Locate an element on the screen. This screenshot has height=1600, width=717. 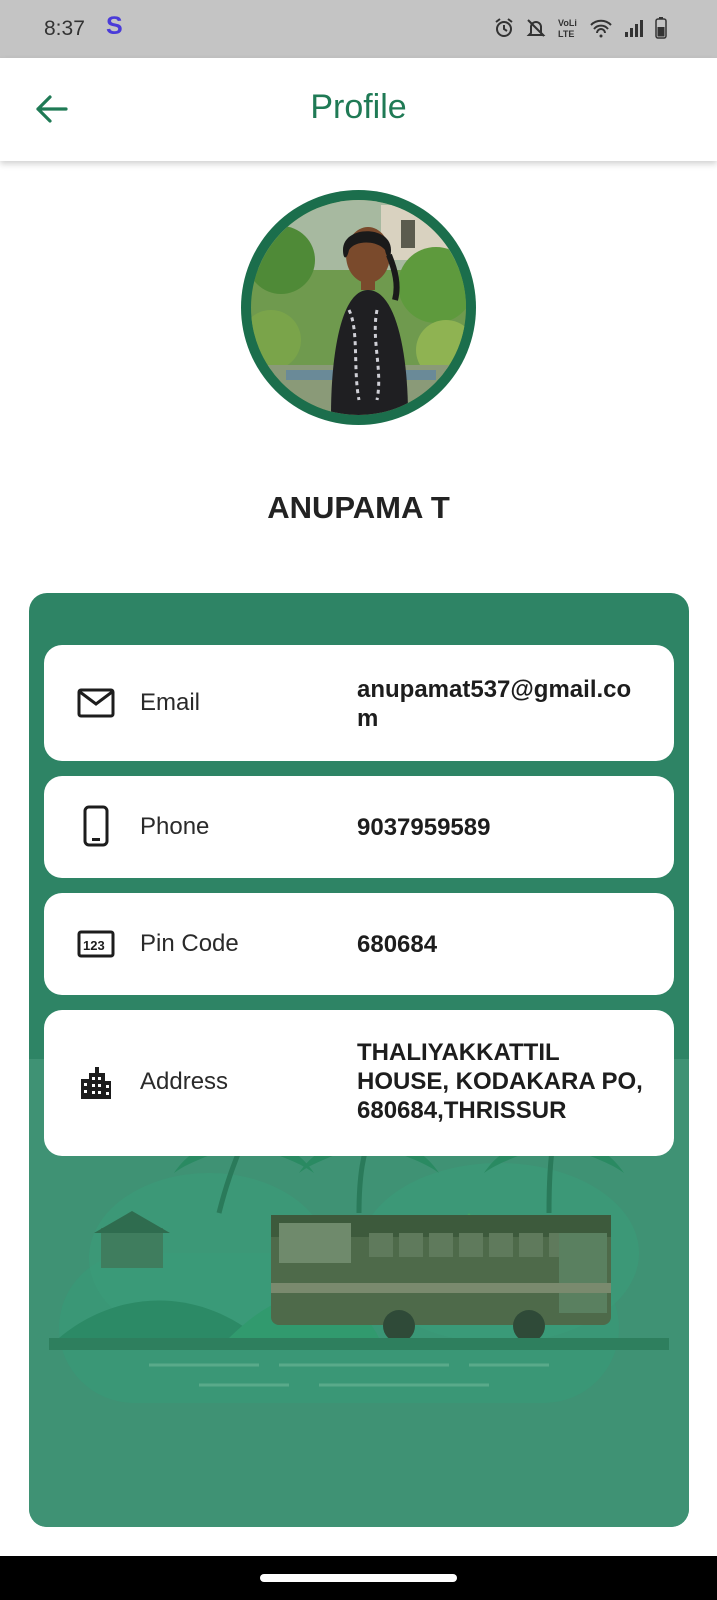
system-navigation-bar is located at coordinates (358, 1578).